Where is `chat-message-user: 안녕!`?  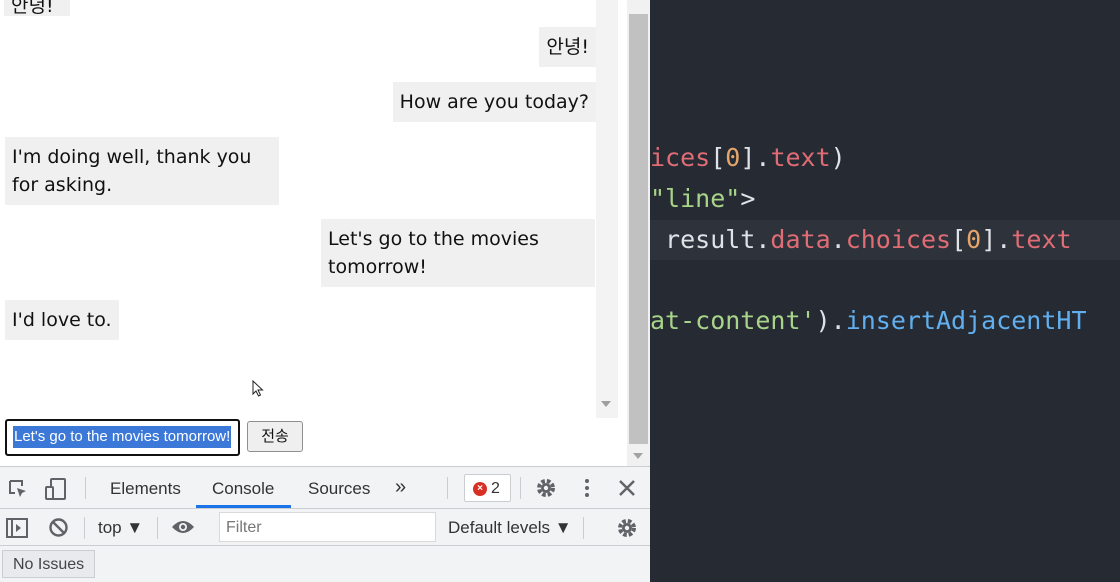
chat-message-user: 안녕! is located at coordinates (567, 47).